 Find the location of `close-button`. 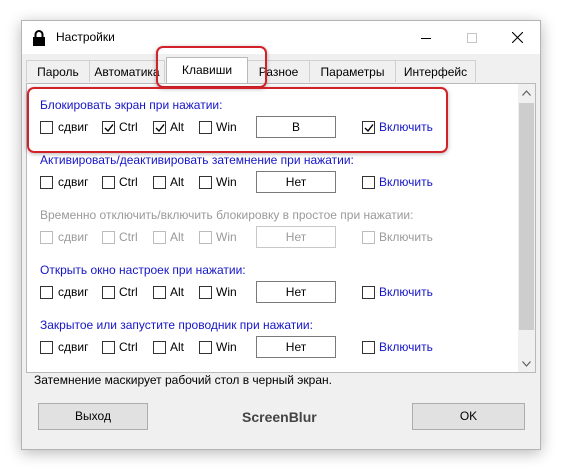

close-button is located at coordinates (517, 37).